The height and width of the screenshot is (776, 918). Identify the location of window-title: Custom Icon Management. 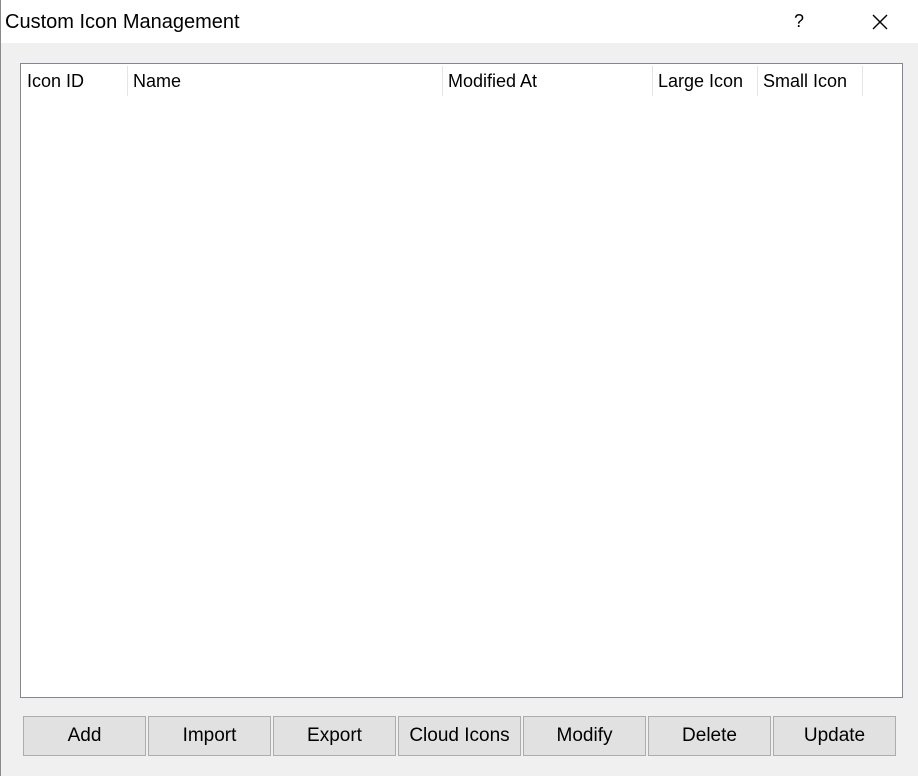
(122, 22).